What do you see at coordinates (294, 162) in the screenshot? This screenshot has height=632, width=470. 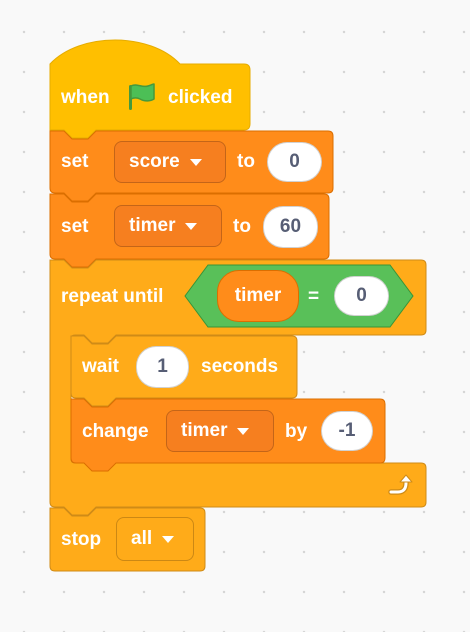 I see `set-score-value-input: 0` at bounding box center [294, 162].